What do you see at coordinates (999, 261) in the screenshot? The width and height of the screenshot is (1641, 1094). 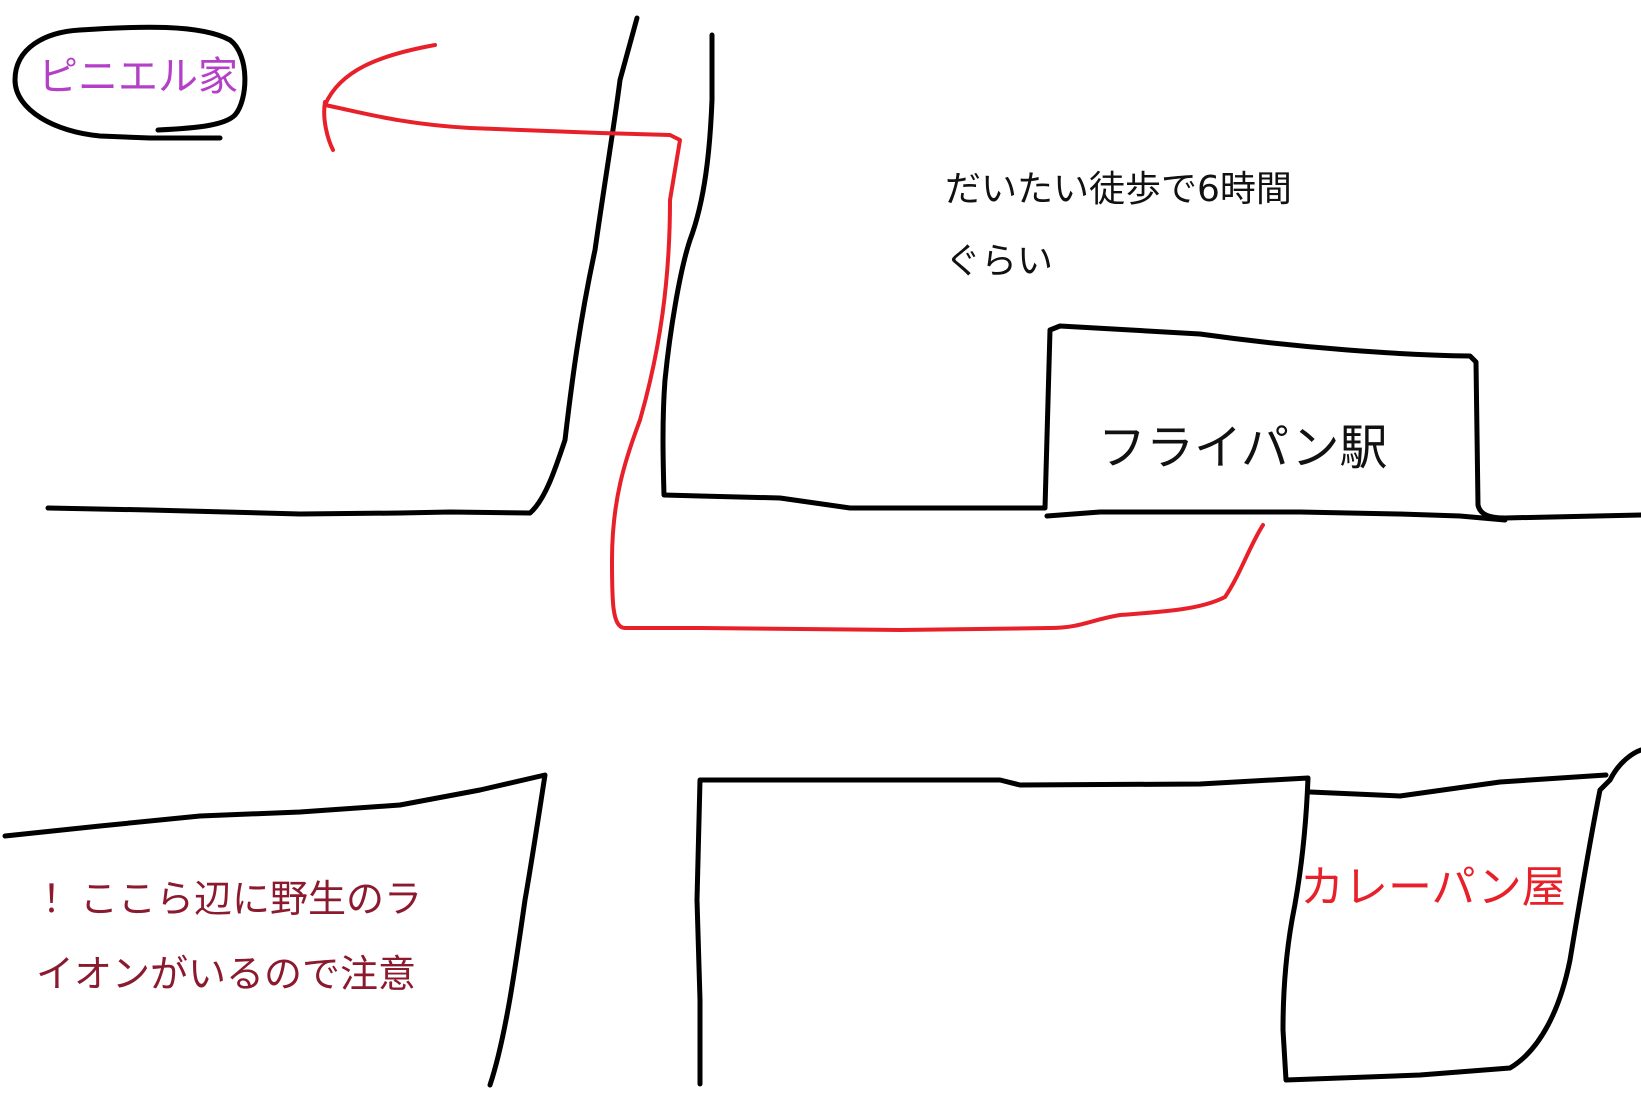 I see `travel-time-label-line2: ぐらい` at bounding box center [999, 261].